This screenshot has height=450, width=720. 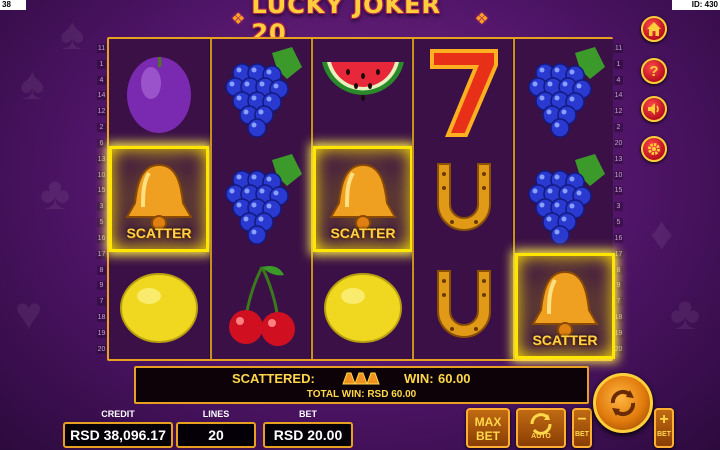 I want to click on reel-symbol-watermelon, so click(x=363, y=92).